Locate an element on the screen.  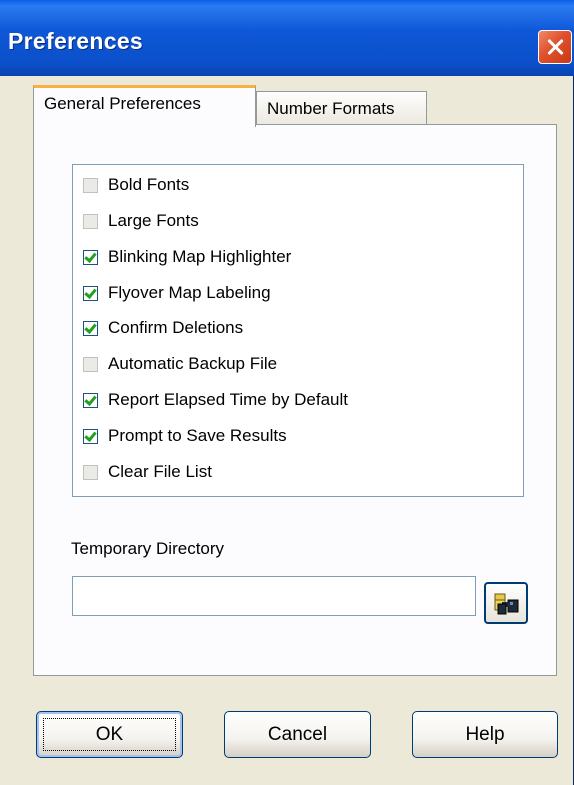
tab-general-preferences: General Preferences is located at coordinates (144, 106).